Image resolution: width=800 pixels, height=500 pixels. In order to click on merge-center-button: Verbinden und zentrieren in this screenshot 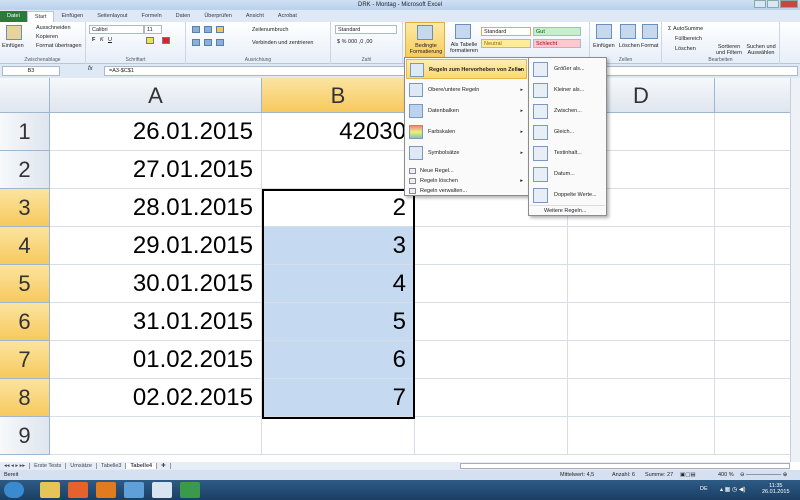, I will do `click(282, 43)`.